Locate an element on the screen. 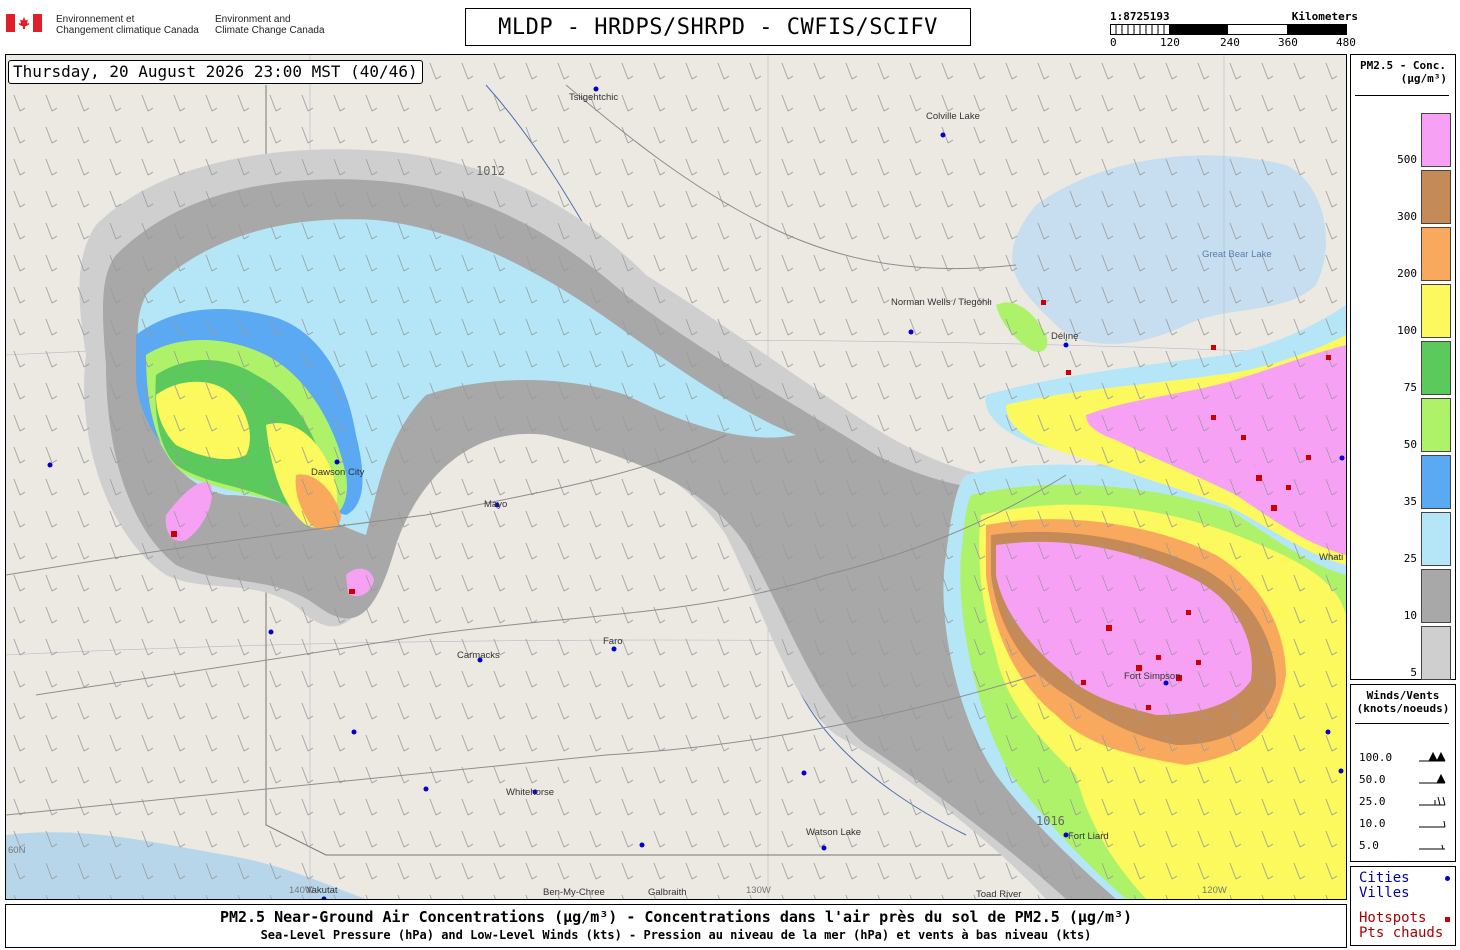  graticule-label-130w: 130W is located at coordinates (758, 890).